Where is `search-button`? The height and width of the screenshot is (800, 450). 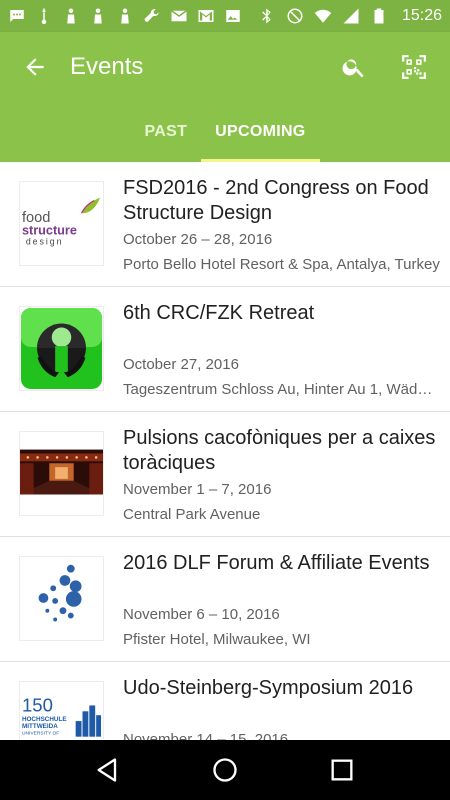 search-button is located at coordinates (354, 67).